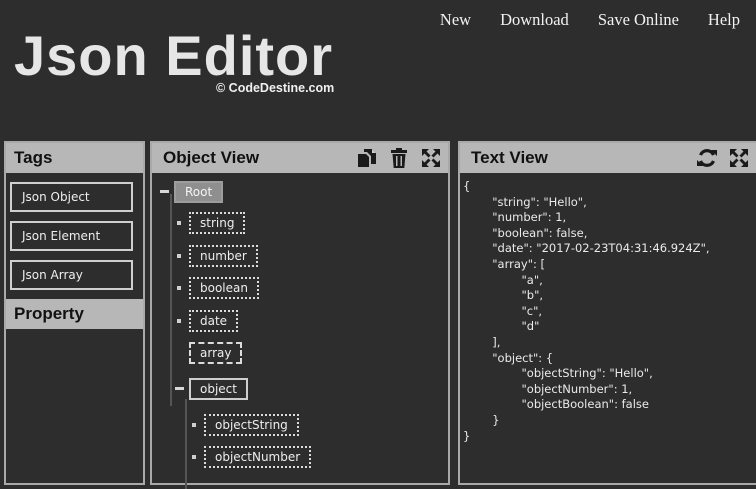 The image size is (756, 489). I want to click on object-view-tools, so click(399, 158).